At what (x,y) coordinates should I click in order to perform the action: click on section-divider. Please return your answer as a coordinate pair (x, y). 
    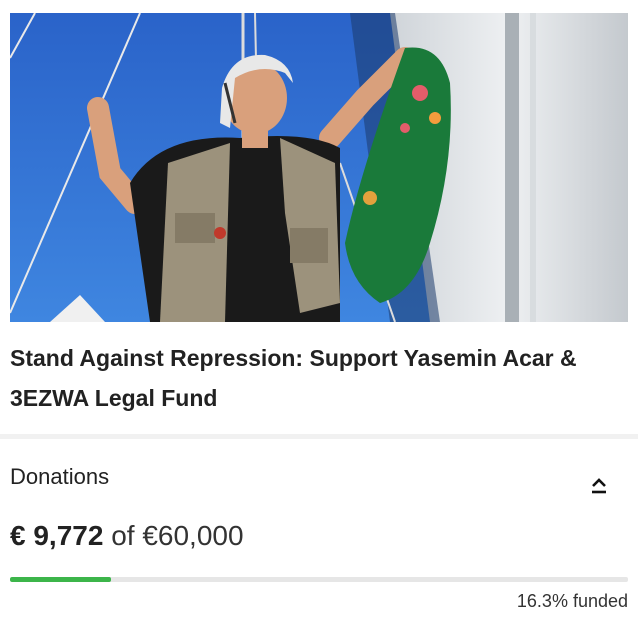
    Looking at the image, I should click on (319, 436).